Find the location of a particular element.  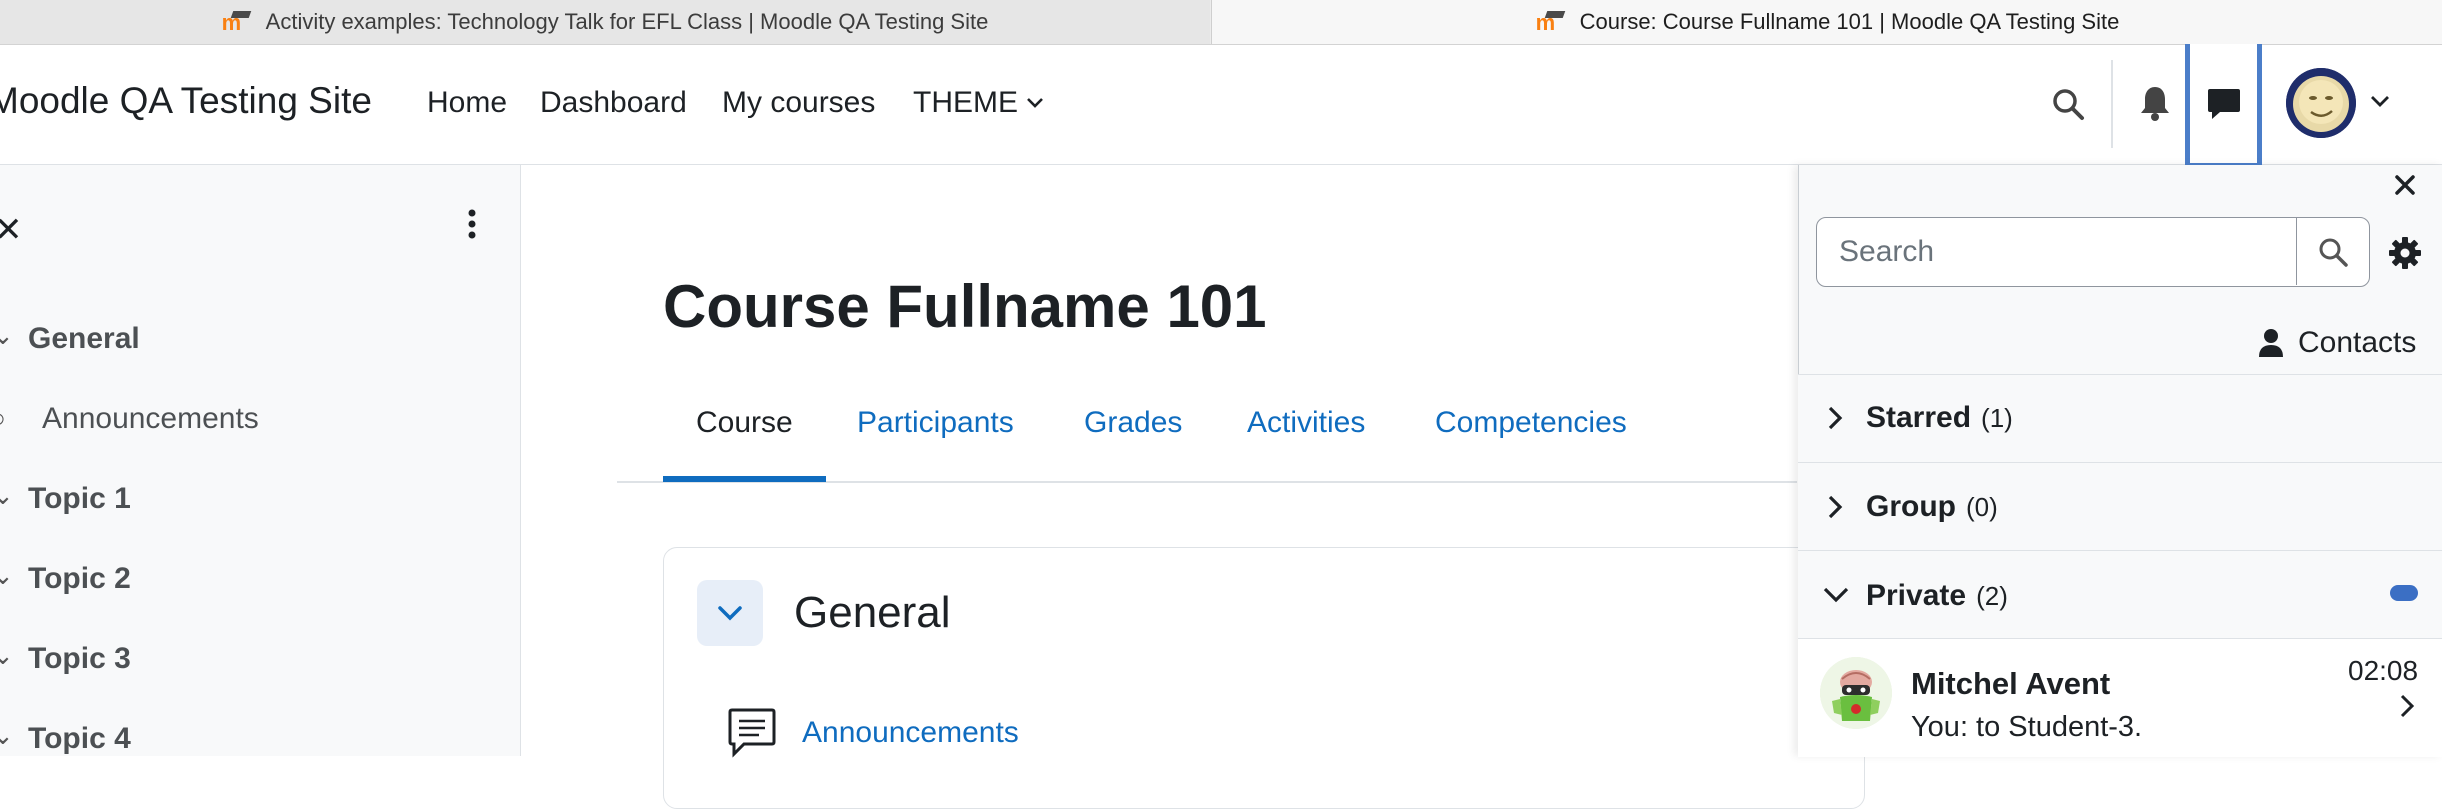

conversation-avatar is located at coordinates (1856, 693).